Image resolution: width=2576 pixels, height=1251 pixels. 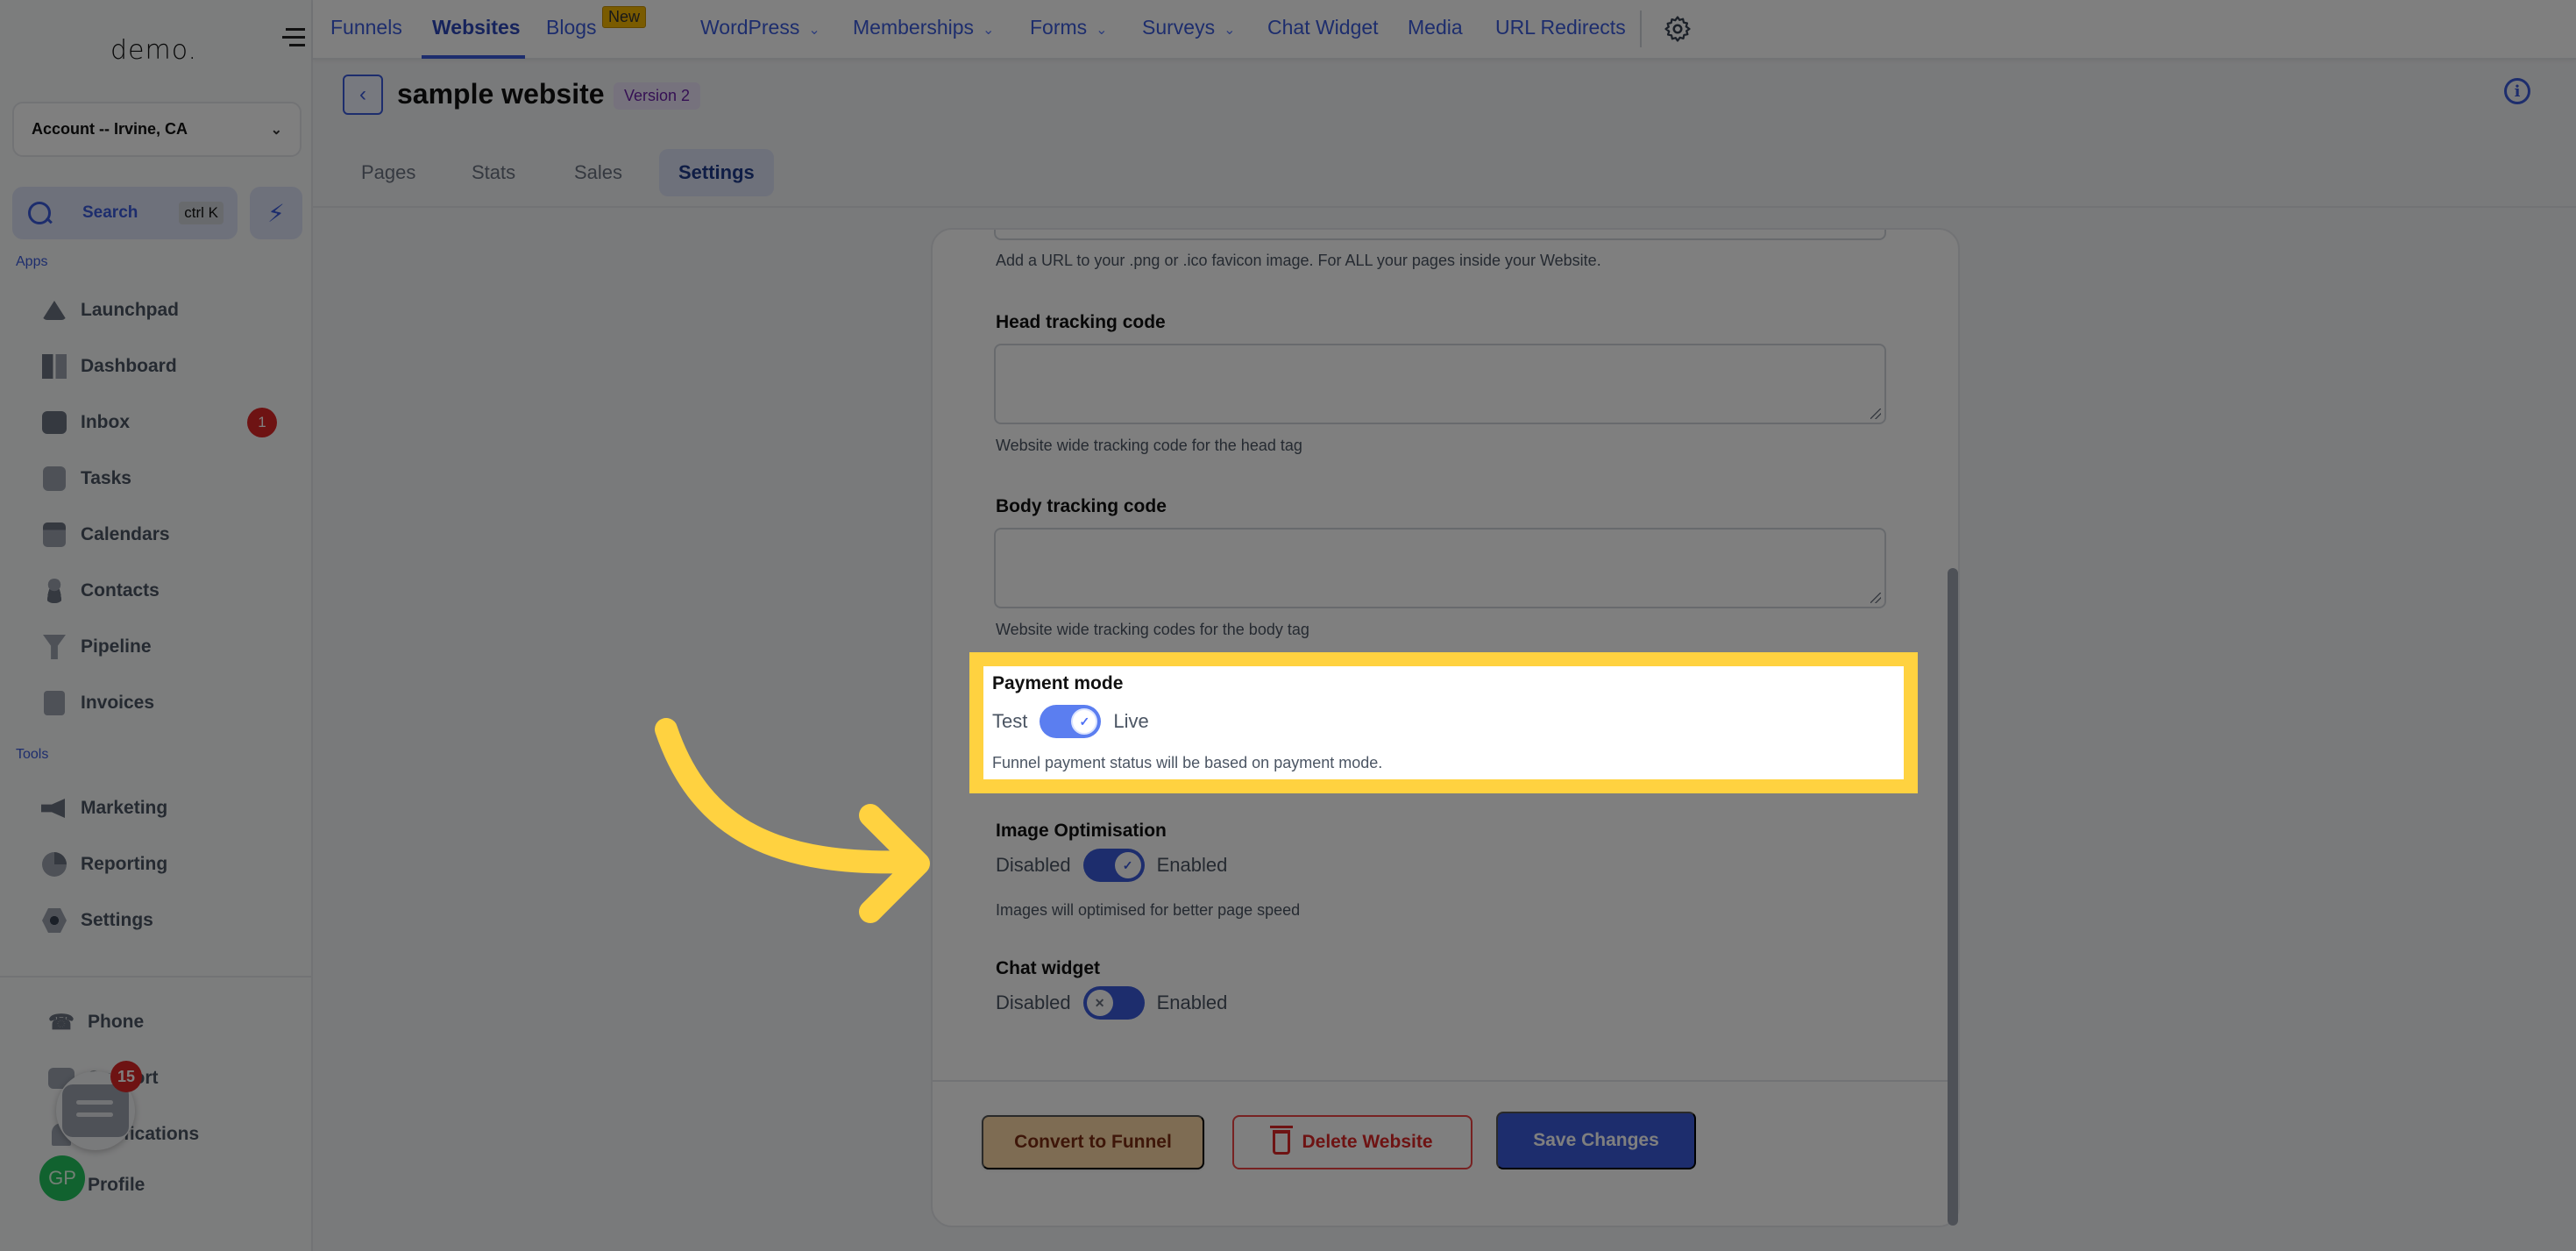 What do you see at coordinates (914, 27) in the screenshot?
I see `nav-label: Memberships` at bounding box center [914, 27].